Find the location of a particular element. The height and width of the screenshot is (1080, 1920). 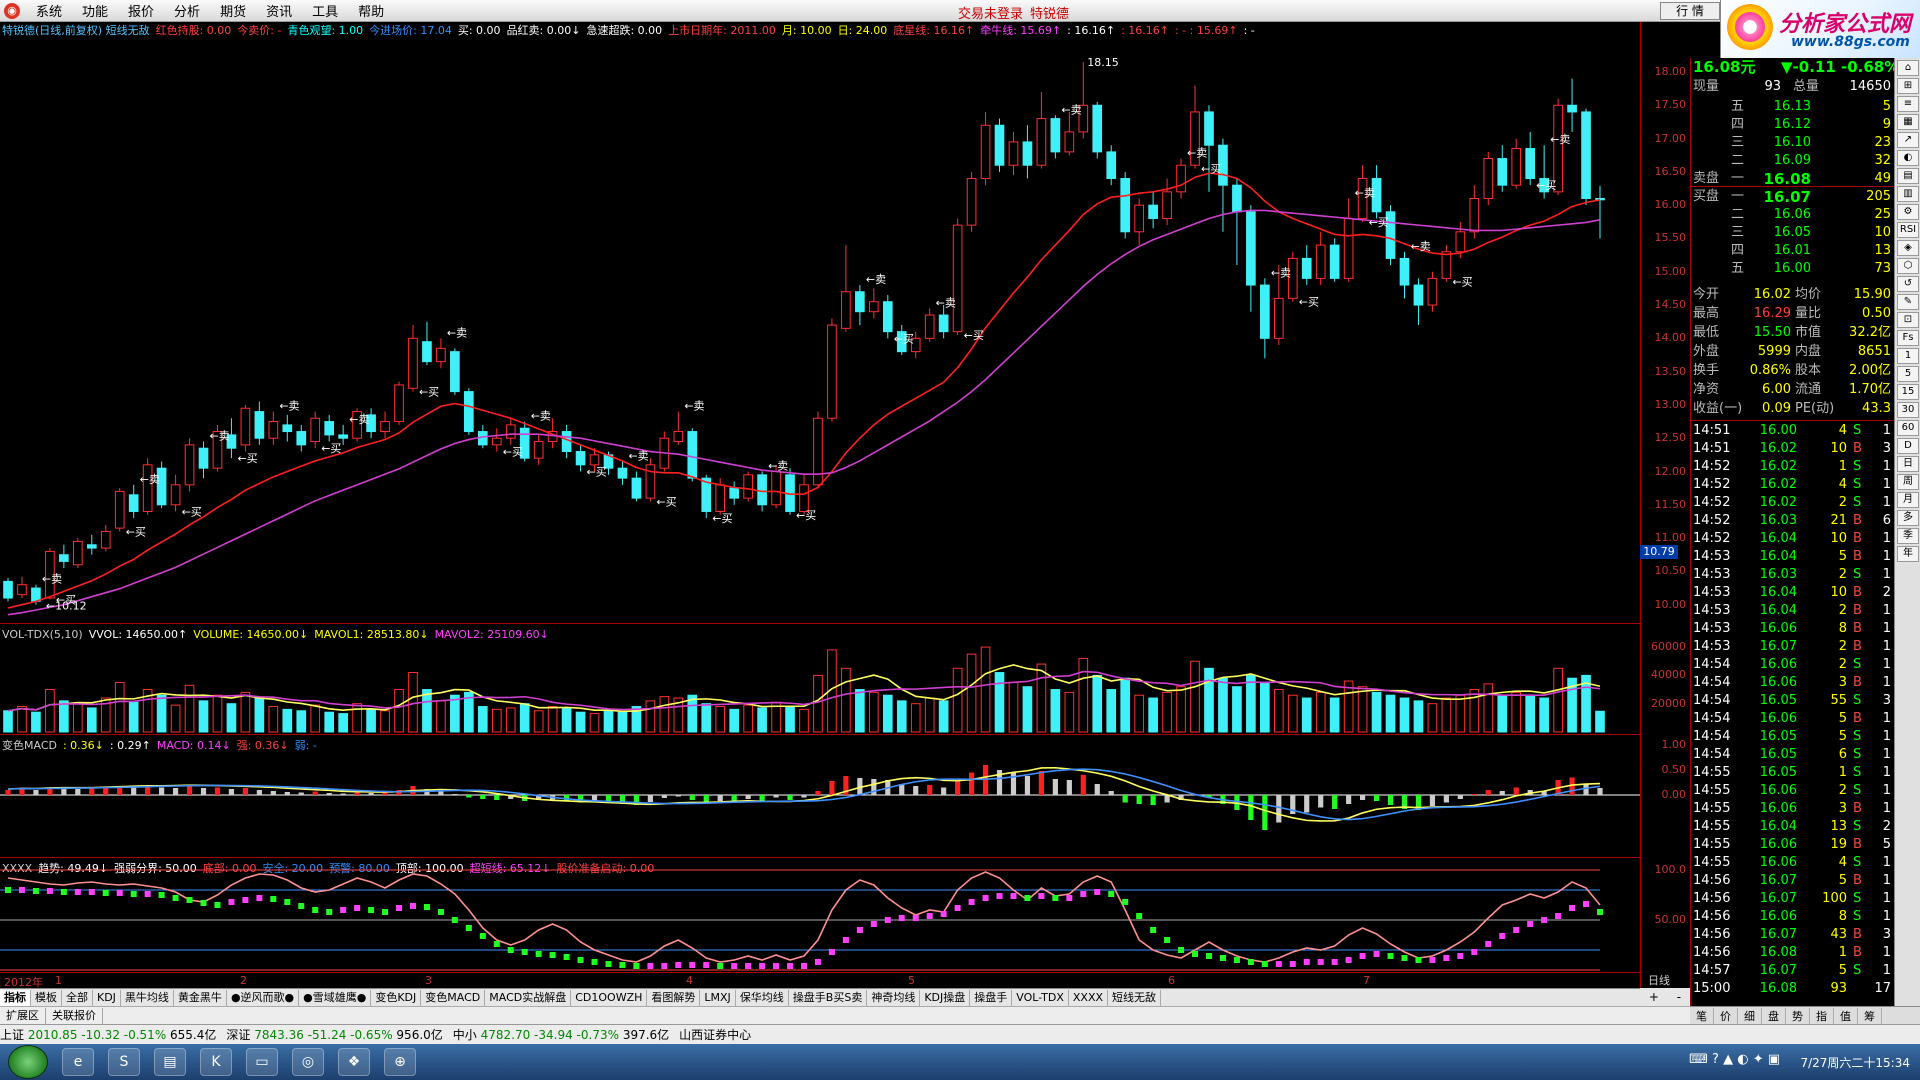

zoom-controls: + - is located at coordinates (1665, 997).